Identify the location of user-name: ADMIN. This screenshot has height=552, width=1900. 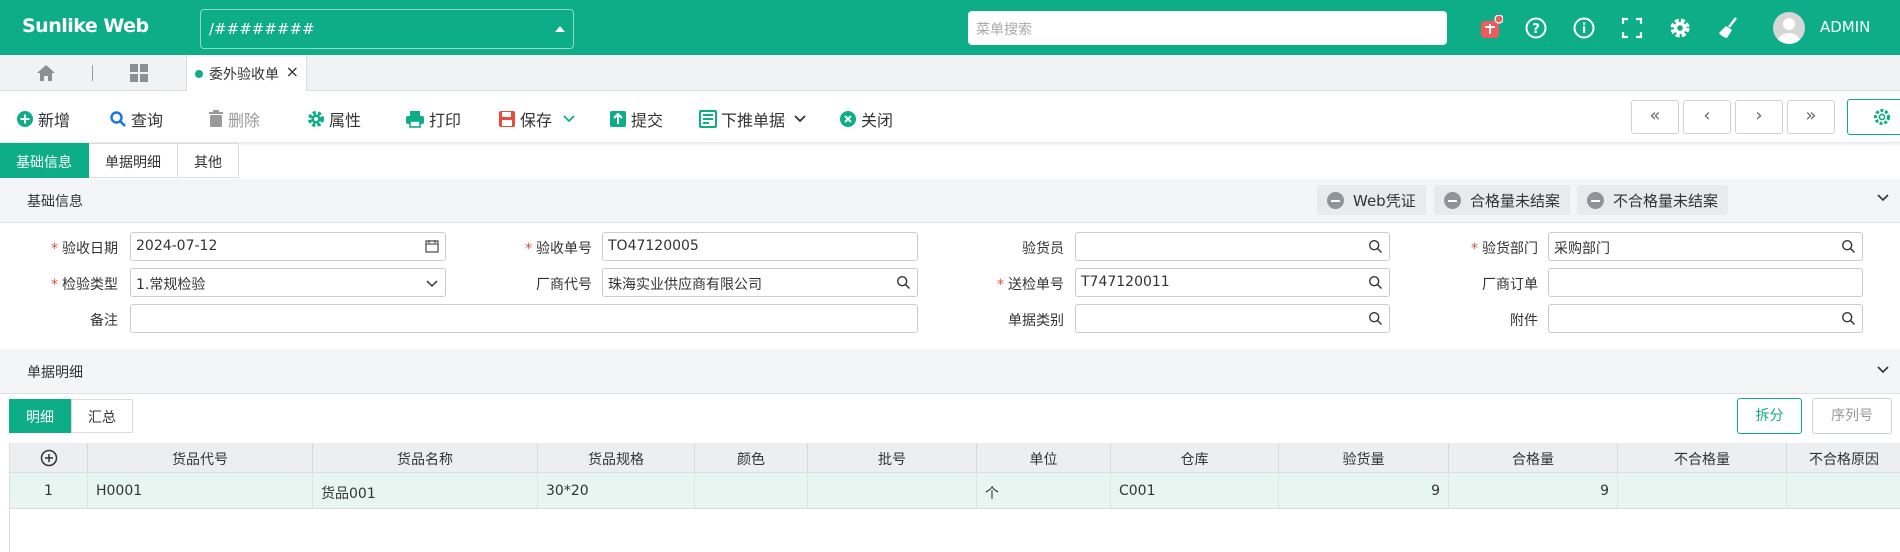
(1845, 27).